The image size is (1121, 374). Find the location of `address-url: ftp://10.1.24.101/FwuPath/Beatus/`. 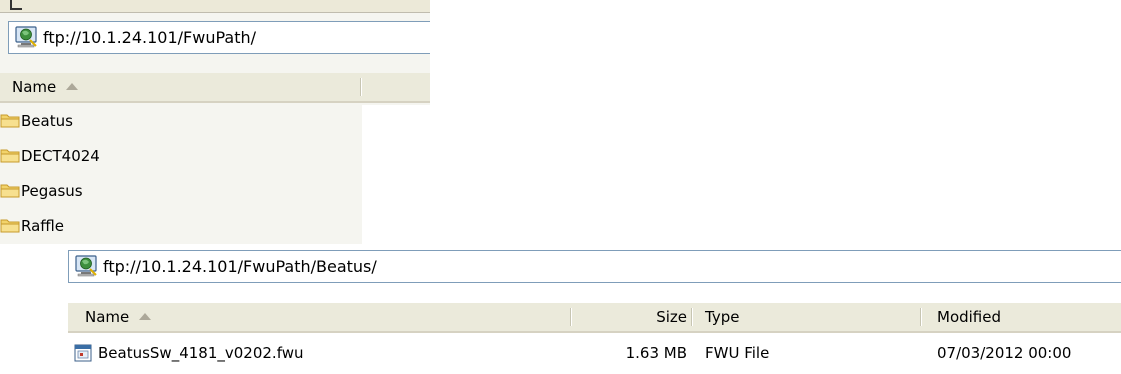

address-url: ftp://10.1.24.101/FwuPath/Beatus/ is located at coordinates (240, 266).